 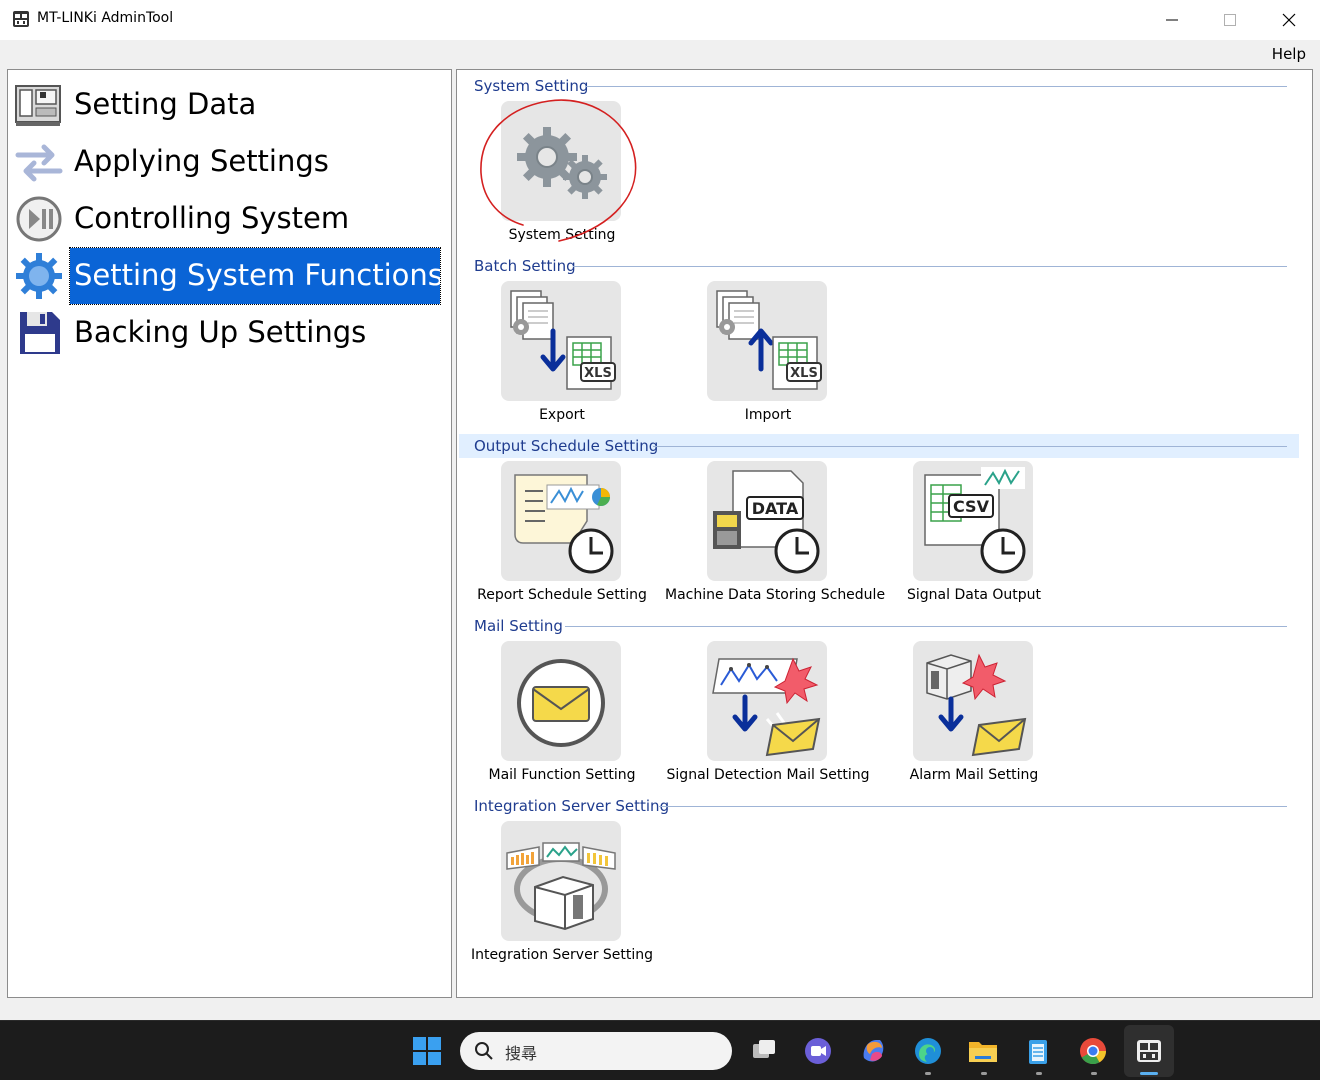 I want to click on import-xls-icon: XLS, so click(x=769, y=340).